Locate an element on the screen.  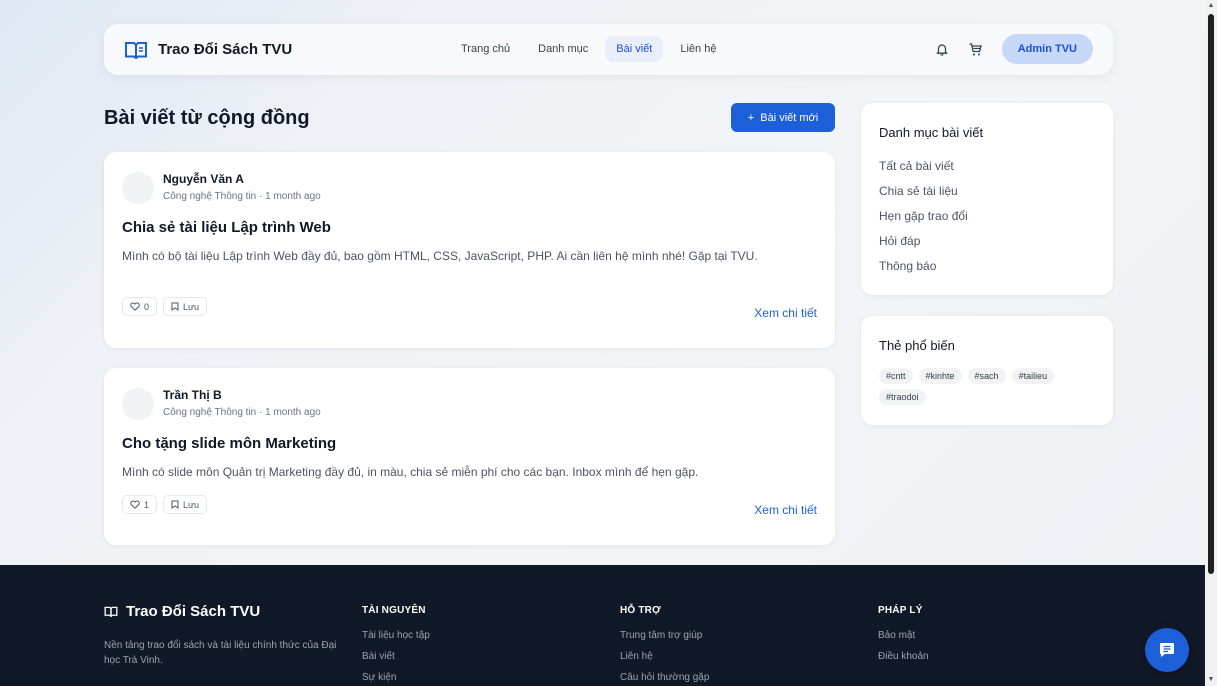
plus-icon: + is located at coordinates (751, 117).